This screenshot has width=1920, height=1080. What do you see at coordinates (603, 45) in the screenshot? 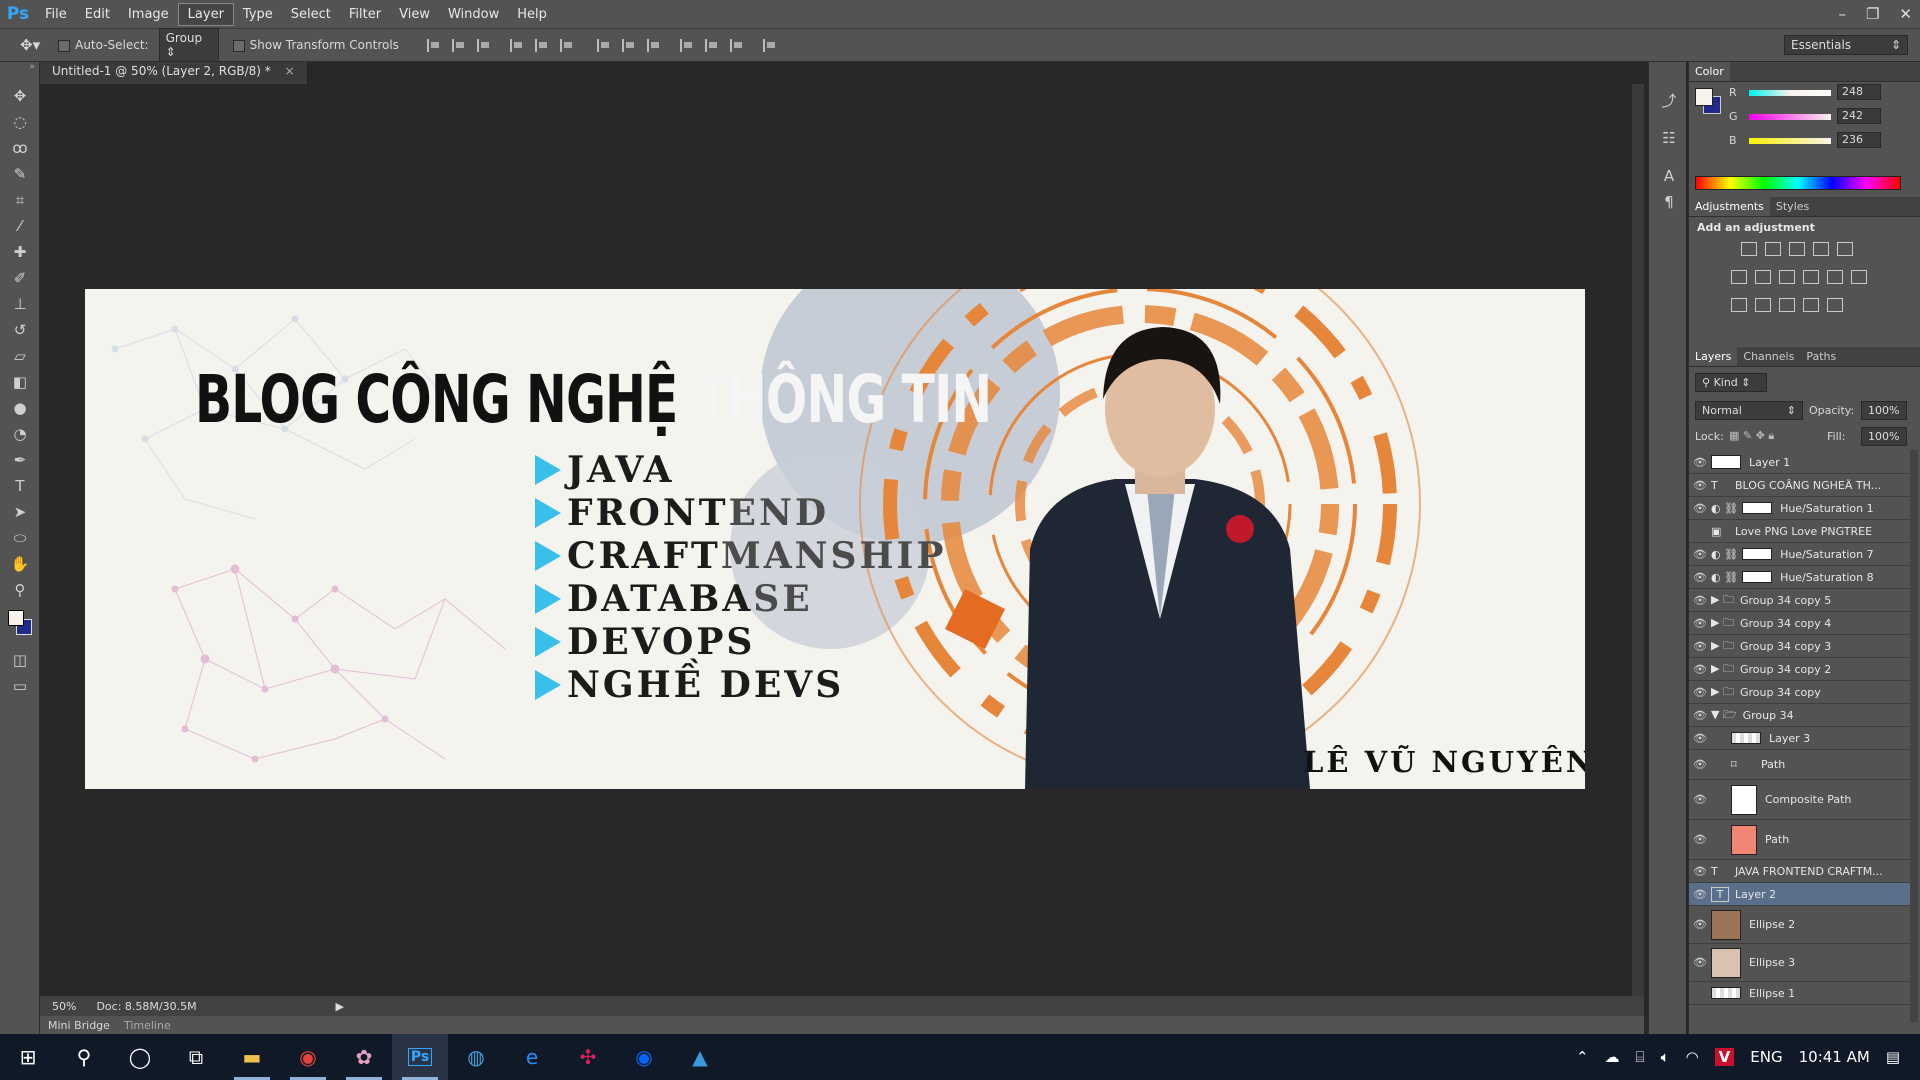
I see `distribute-top-icon` at bounding box center [603, 45].